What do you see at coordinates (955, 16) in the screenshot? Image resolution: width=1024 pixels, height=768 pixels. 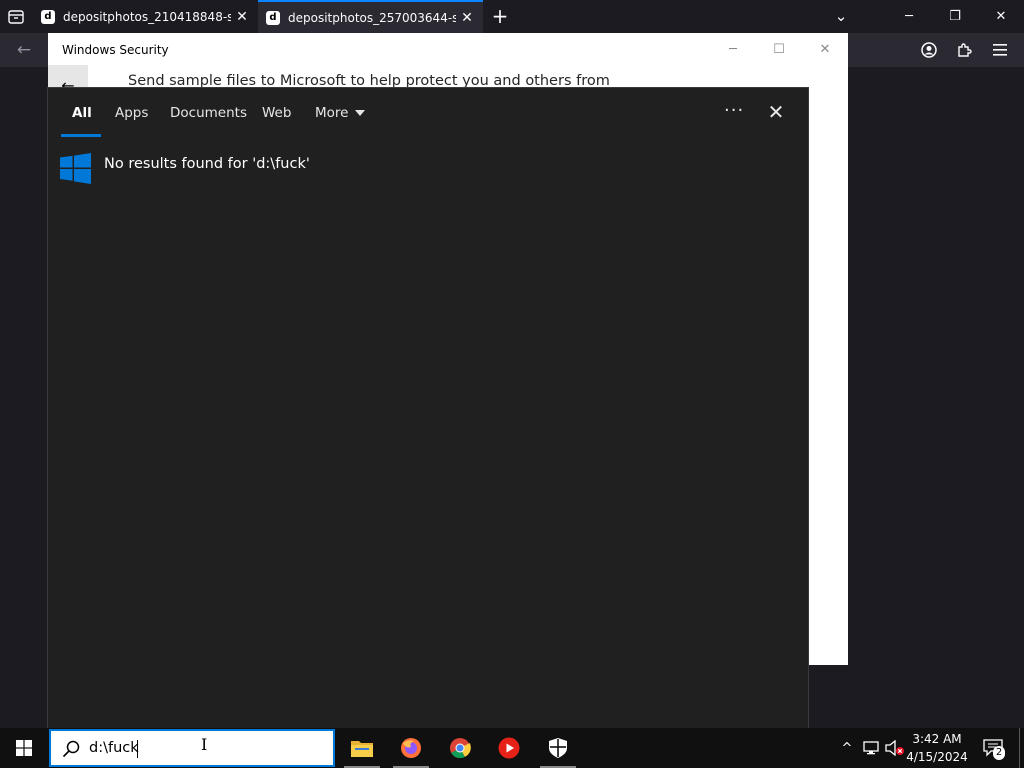 I see `restore-button: ❐` at bounding box center [955, 16].